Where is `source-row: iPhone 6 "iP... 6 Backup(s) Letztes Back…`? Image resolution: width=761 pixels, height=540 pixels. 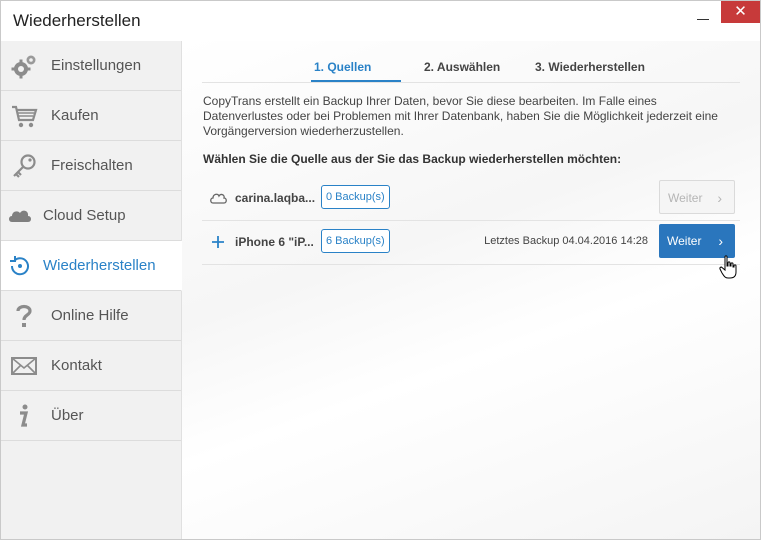
source-row: iPhone 6 "iP... 6 Backup(s) Letztes Back… is located at coordinates (471, 242).